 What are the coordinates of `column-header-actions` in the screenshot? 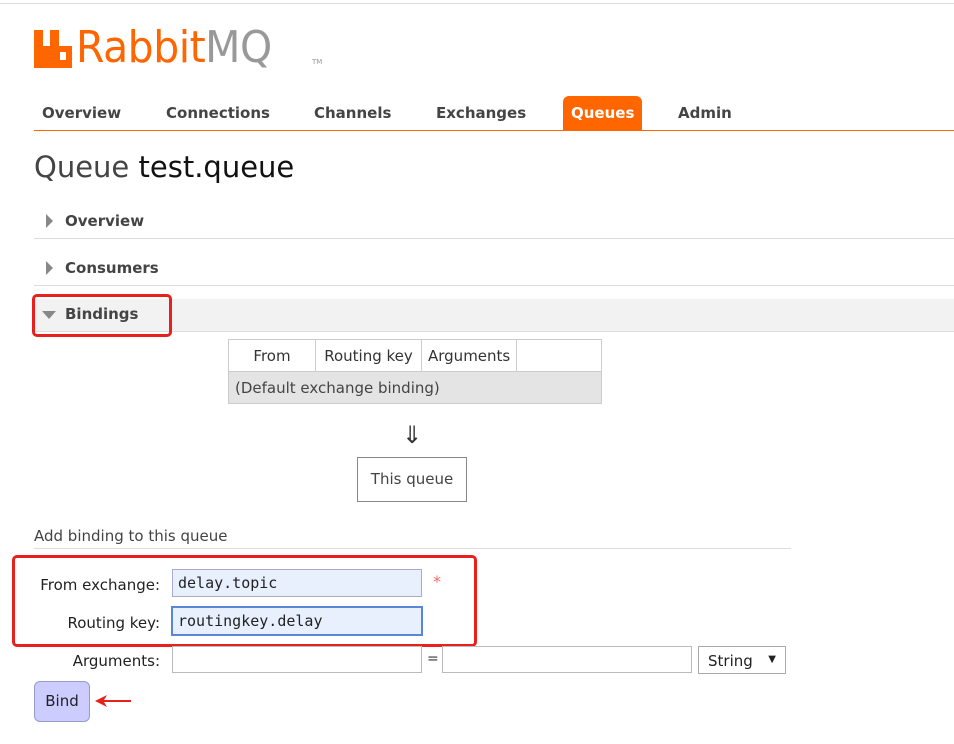 It's located at (559, 355).